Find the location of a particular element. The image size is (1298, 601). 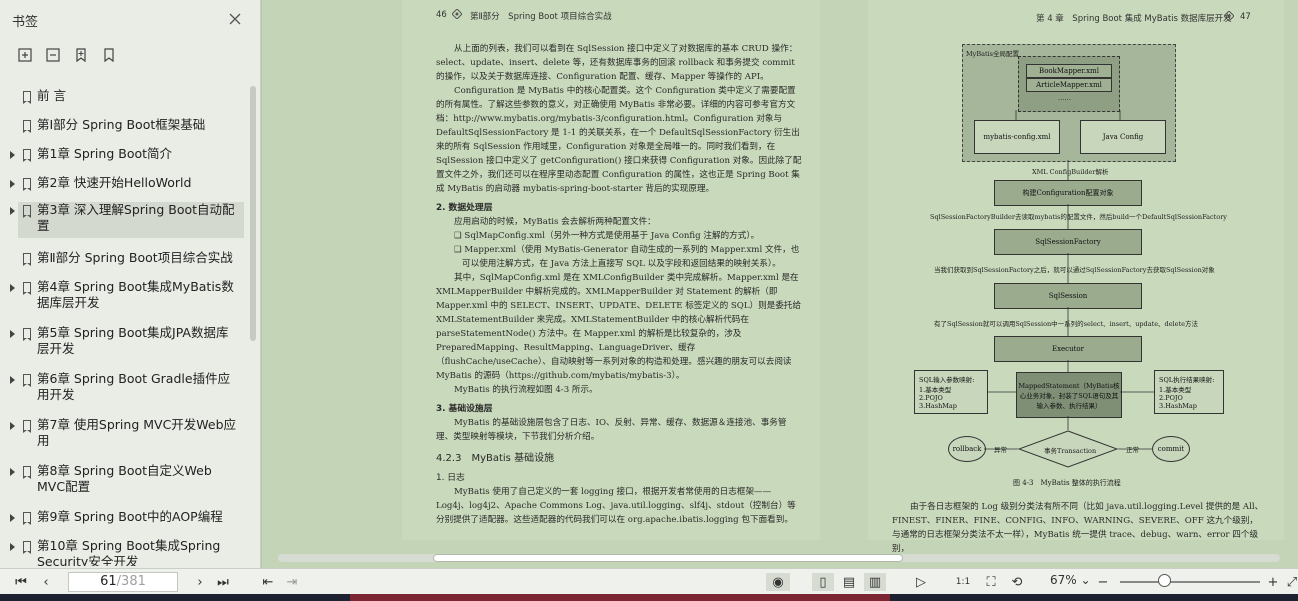

sidebar-item-label: 第5章 Spring Boot集成JPA数据库层开发 is located at coordinates (133, 340).